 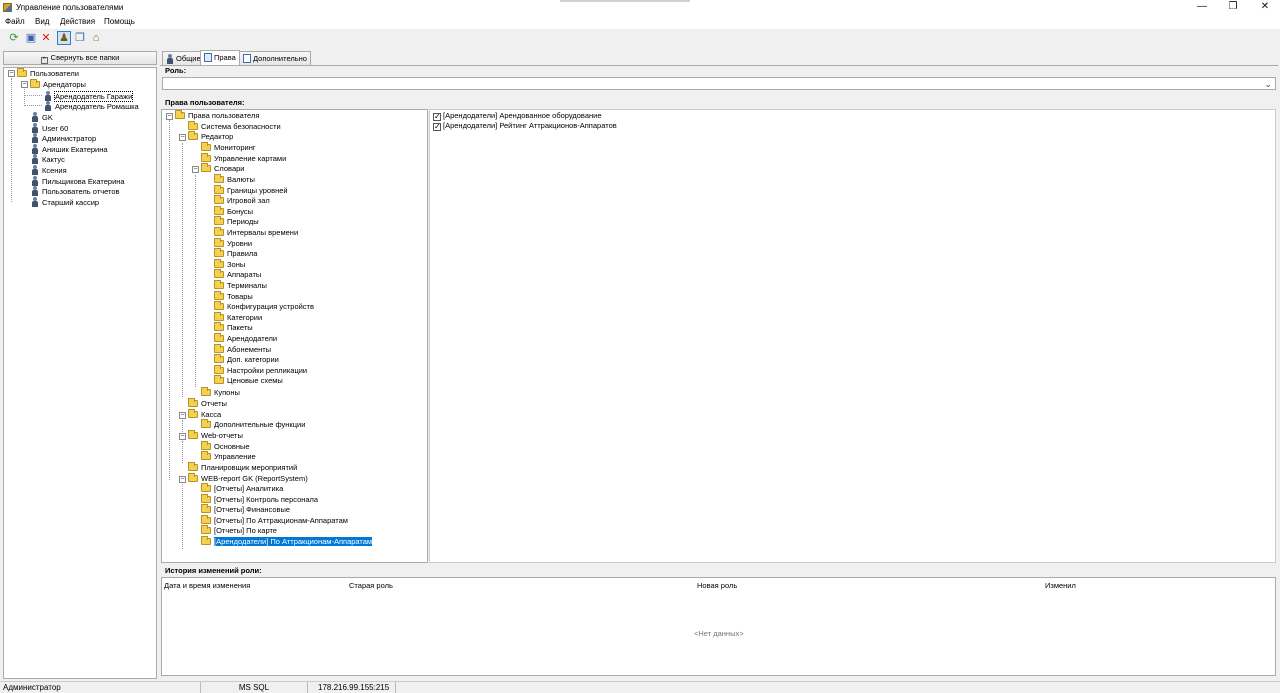 I want to click on tree-user: Кактус, so click(x=48, y=159).